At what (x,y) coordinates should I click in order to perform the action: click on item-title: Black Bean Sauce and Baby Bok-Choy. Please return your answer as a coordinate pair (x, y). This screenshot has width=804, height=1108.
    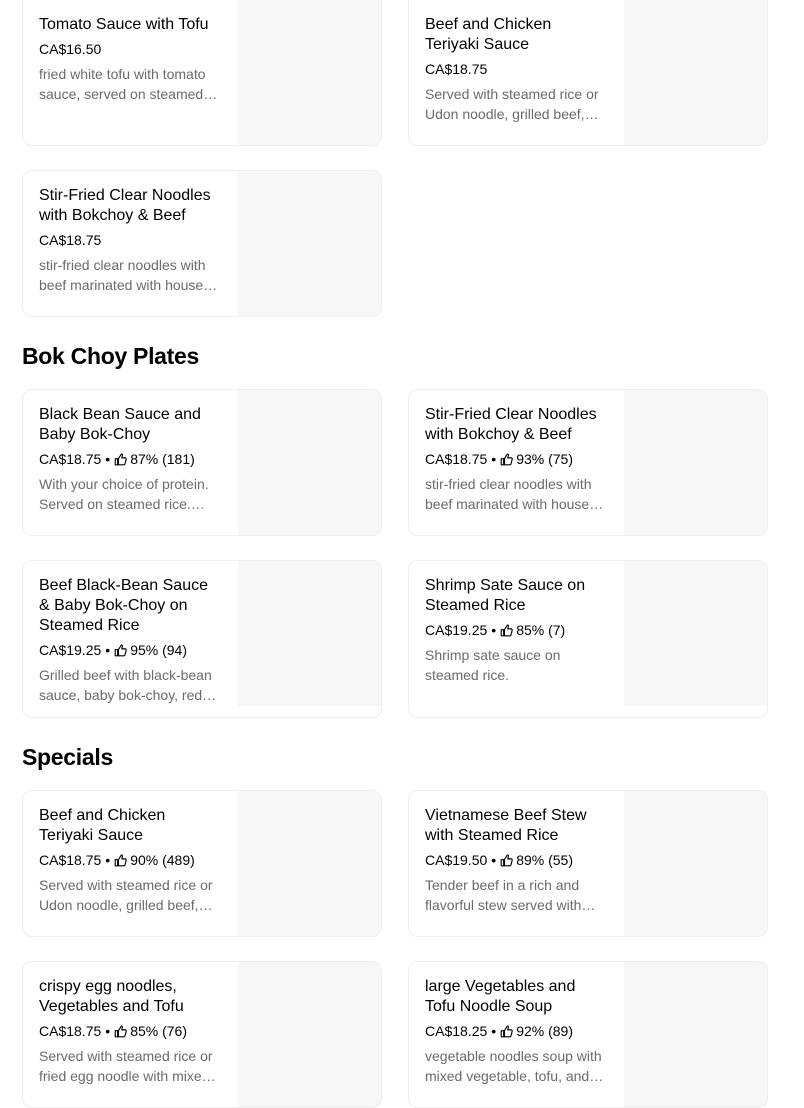
    Looking at the image, I should click on (120, 424).